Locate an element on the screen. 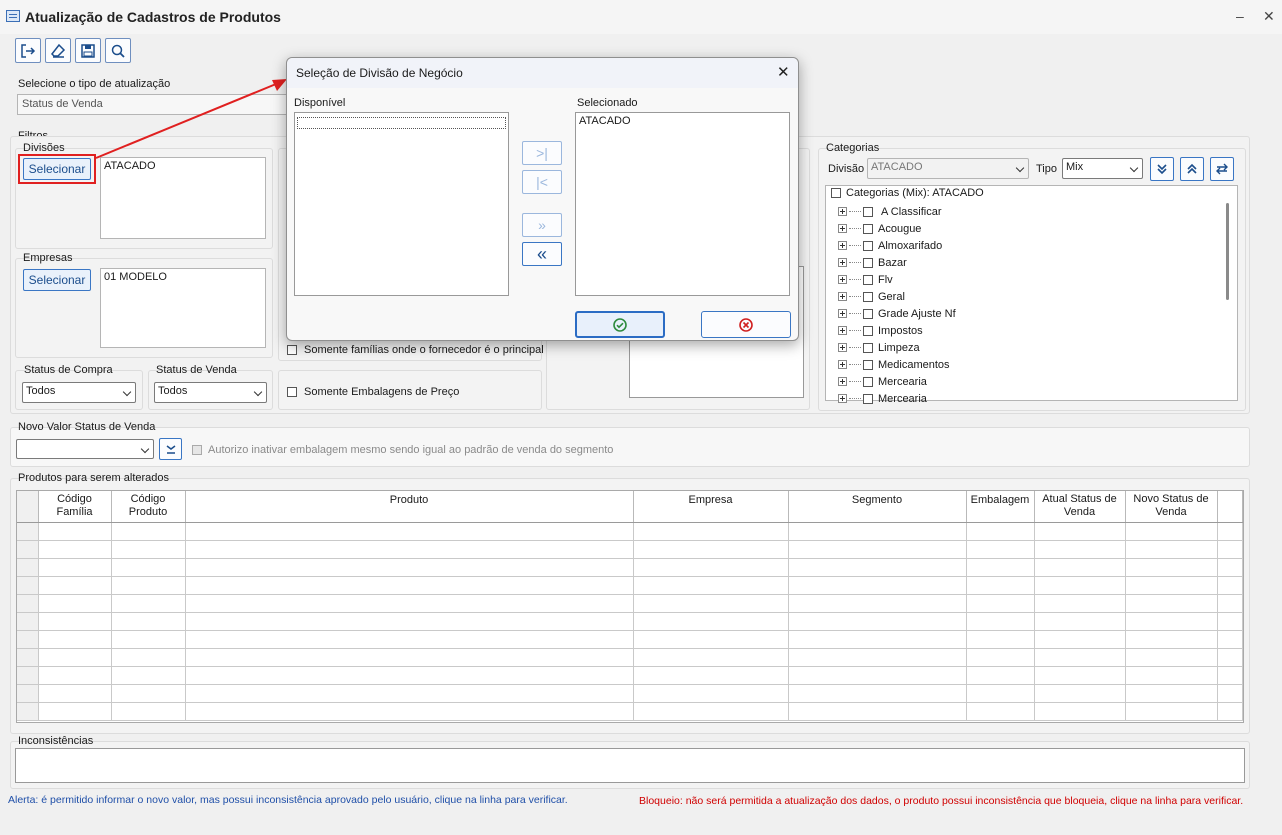  move-right-button: >| is located at coordinates (542, 153).